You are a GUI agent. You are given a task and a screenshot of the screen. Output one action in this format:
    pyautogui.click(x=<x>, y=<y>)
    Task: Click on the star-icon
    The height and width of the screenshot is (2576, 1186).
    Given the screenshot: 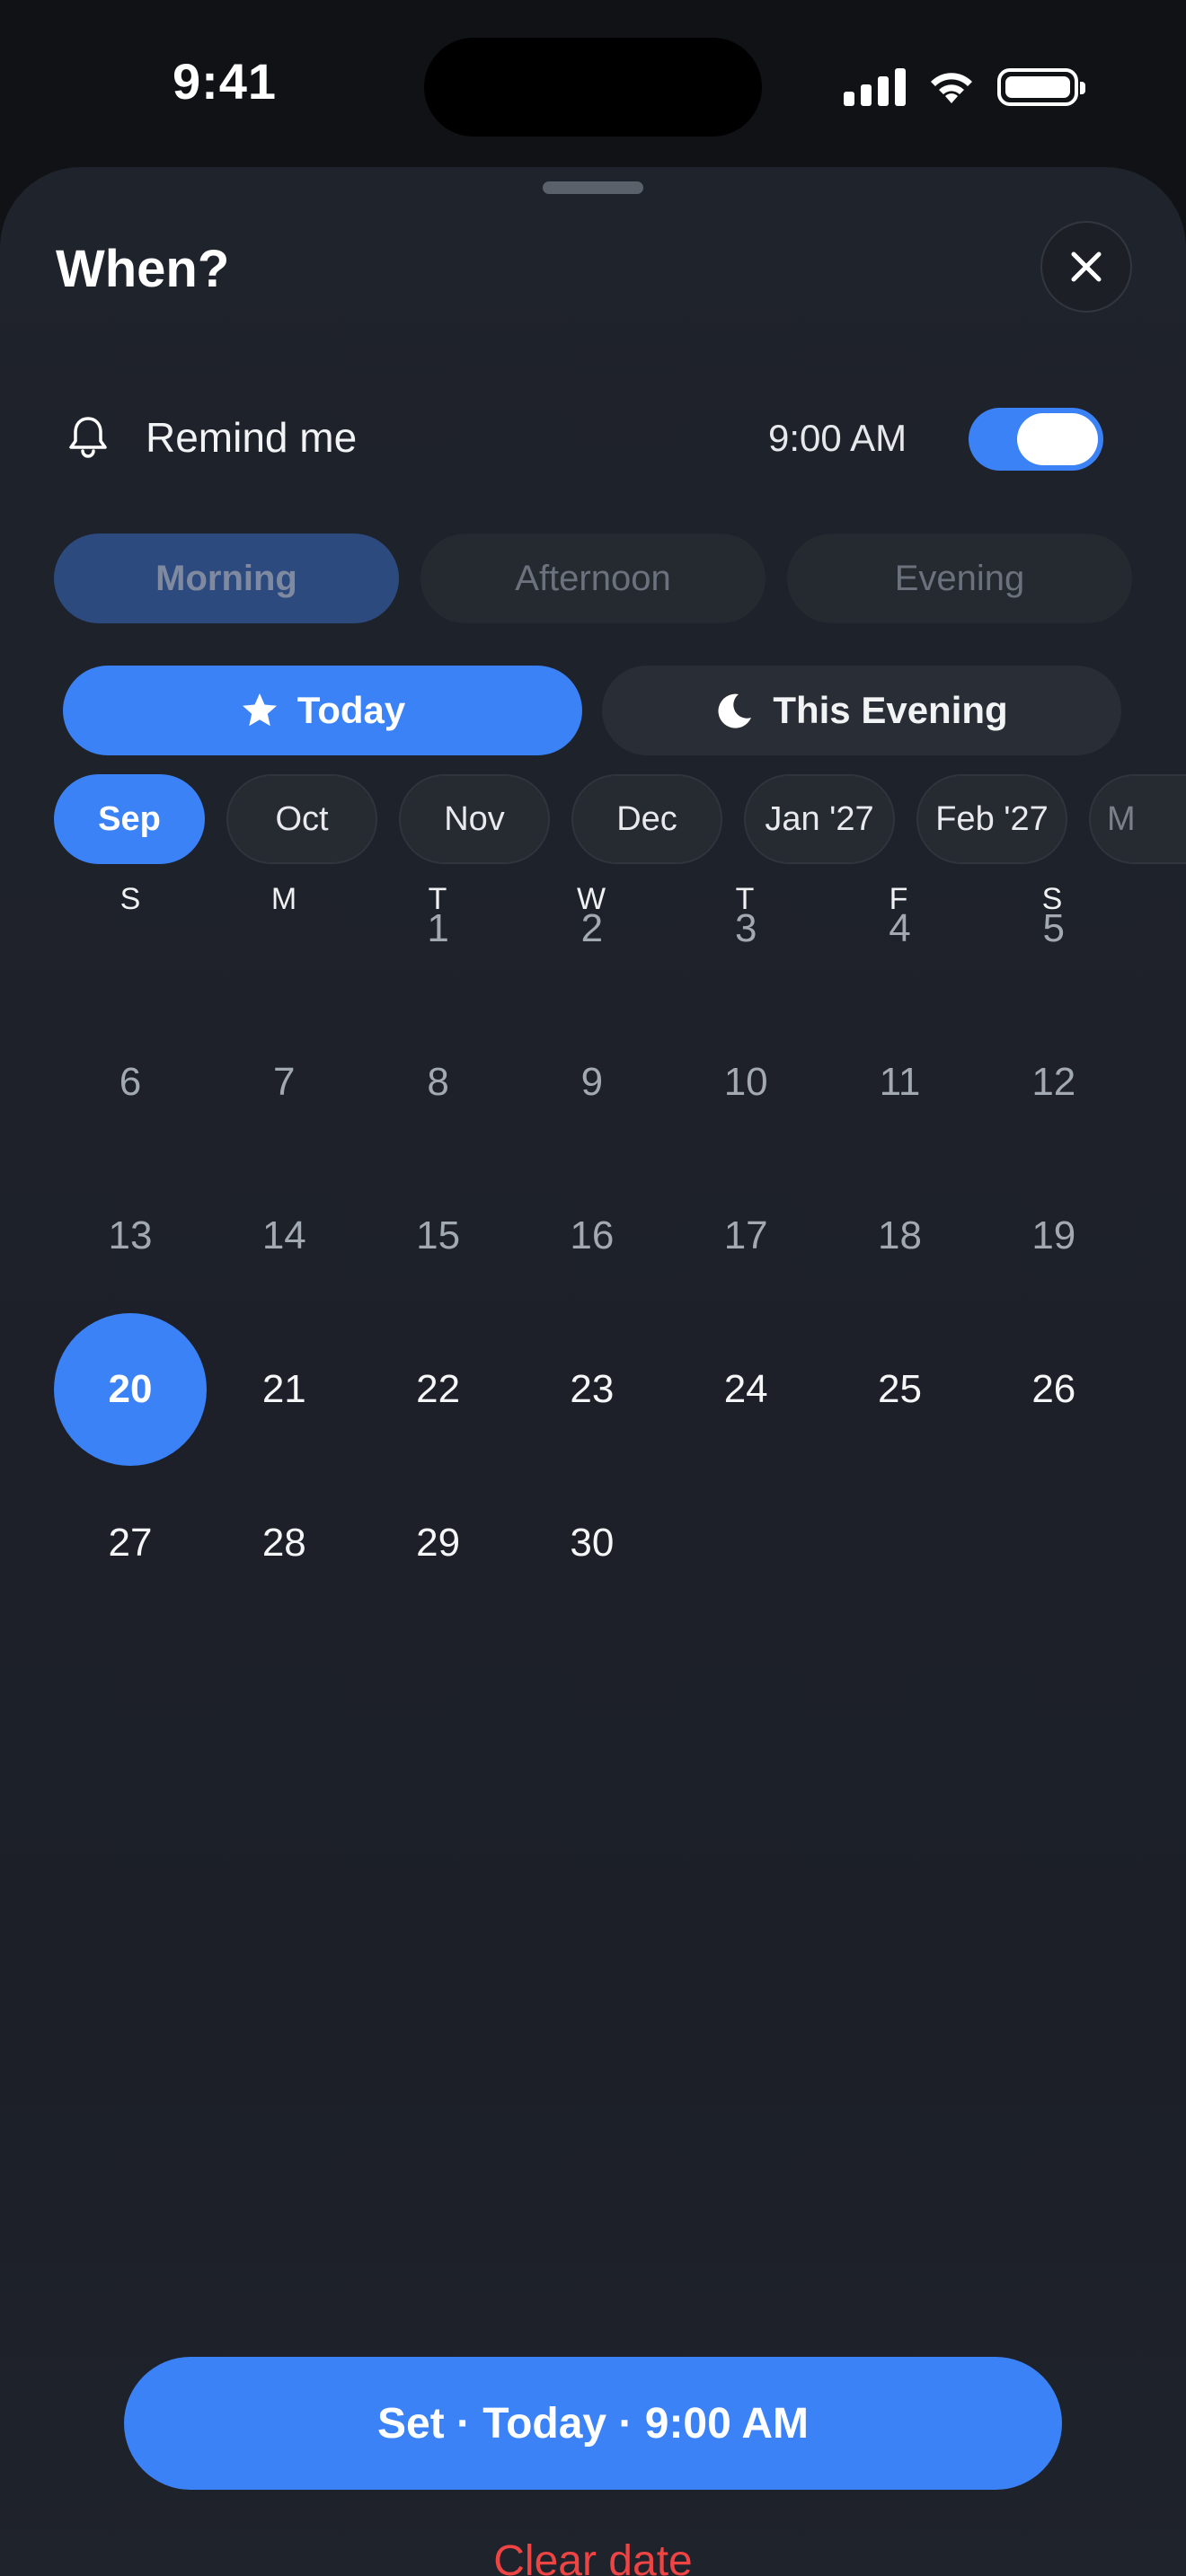 What is the action you would take?
    pyautogui.click(x=259, y=710)
    